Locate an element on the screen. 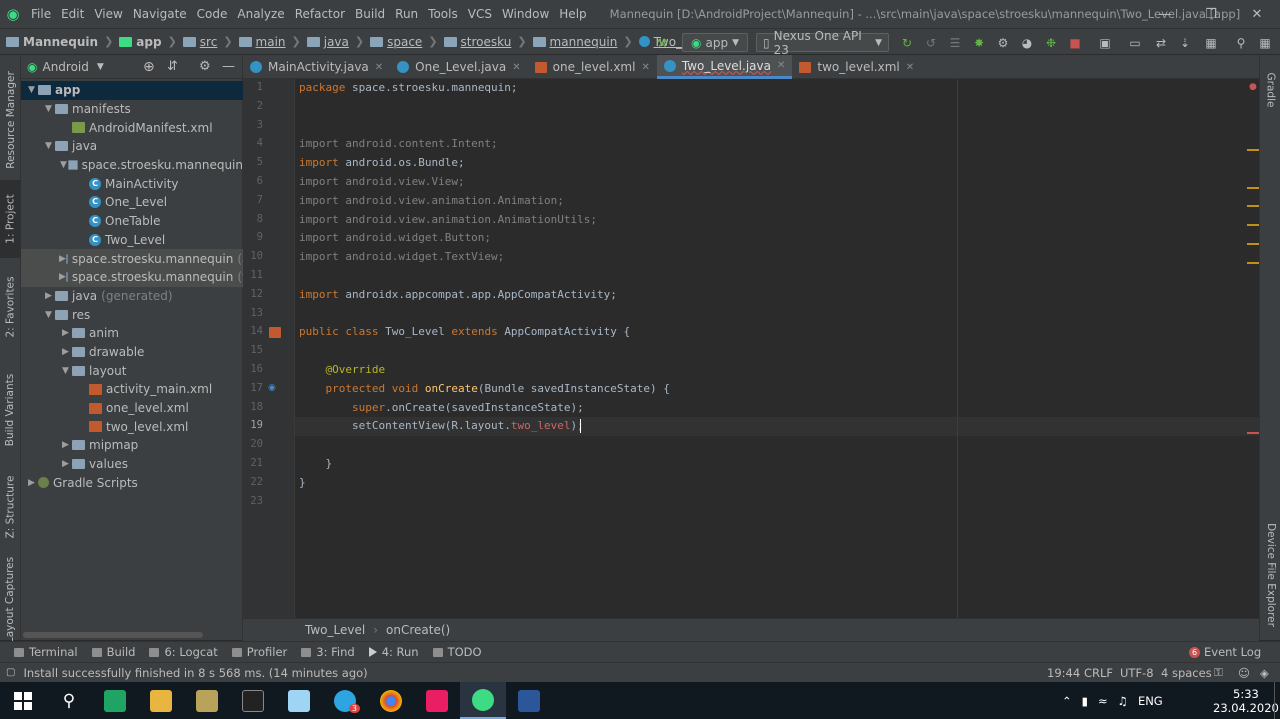  indent-setting: 4 spaces is located at coordinates (1186, 673).